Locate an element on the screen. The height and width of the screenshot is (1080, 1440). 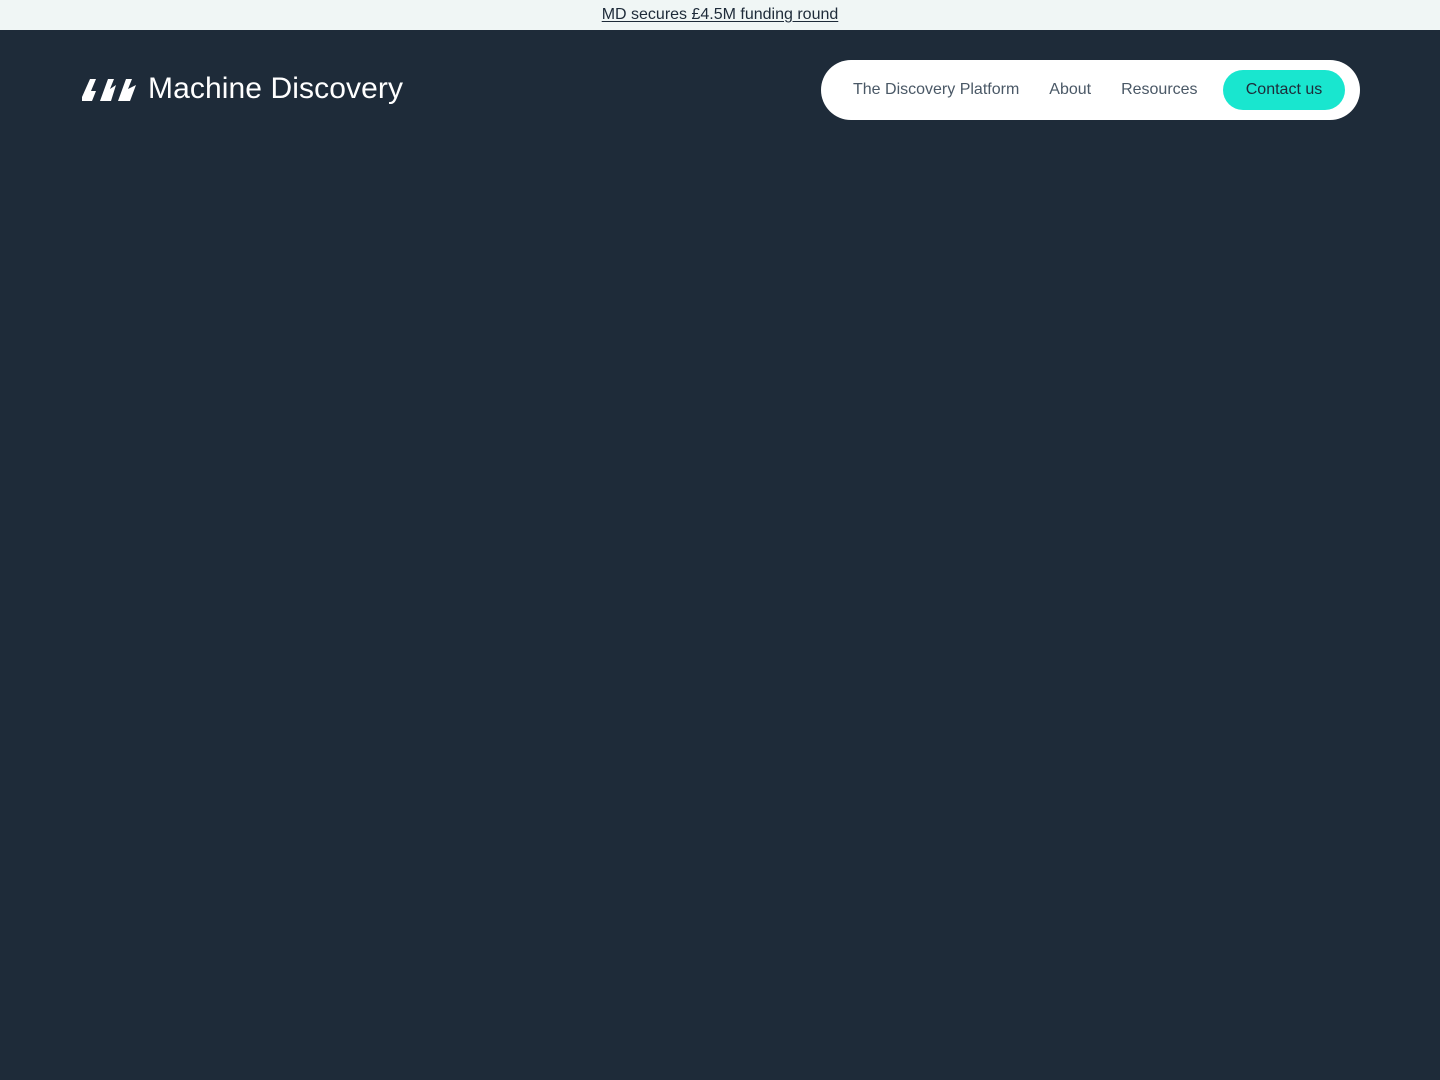
nav-item-discovery-platform: The Discovery Platform is located at coordinates (936, 90).